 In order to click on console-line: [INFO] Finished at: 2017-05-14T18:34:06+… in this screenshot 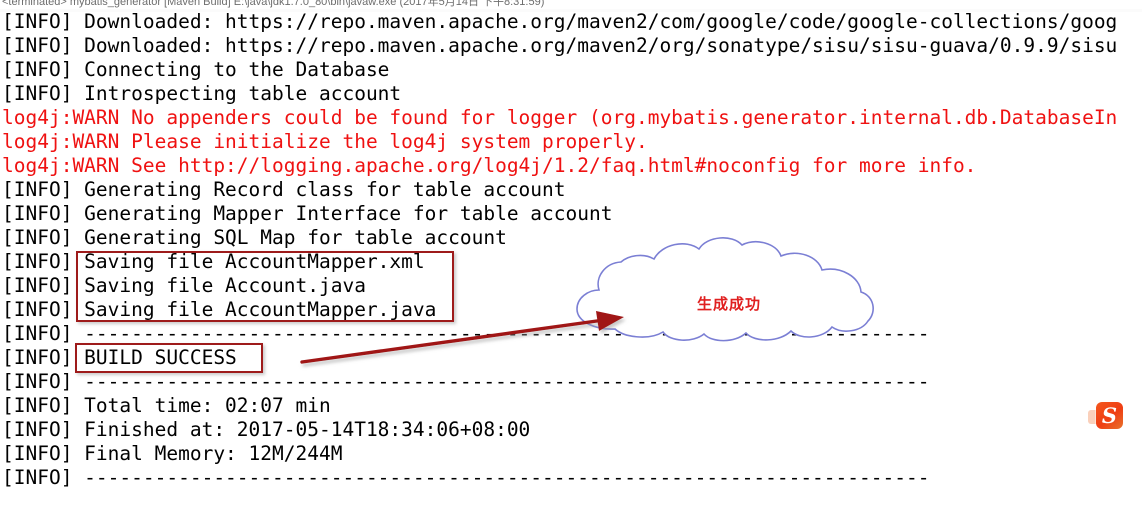, I will do `click(266, 429)`.